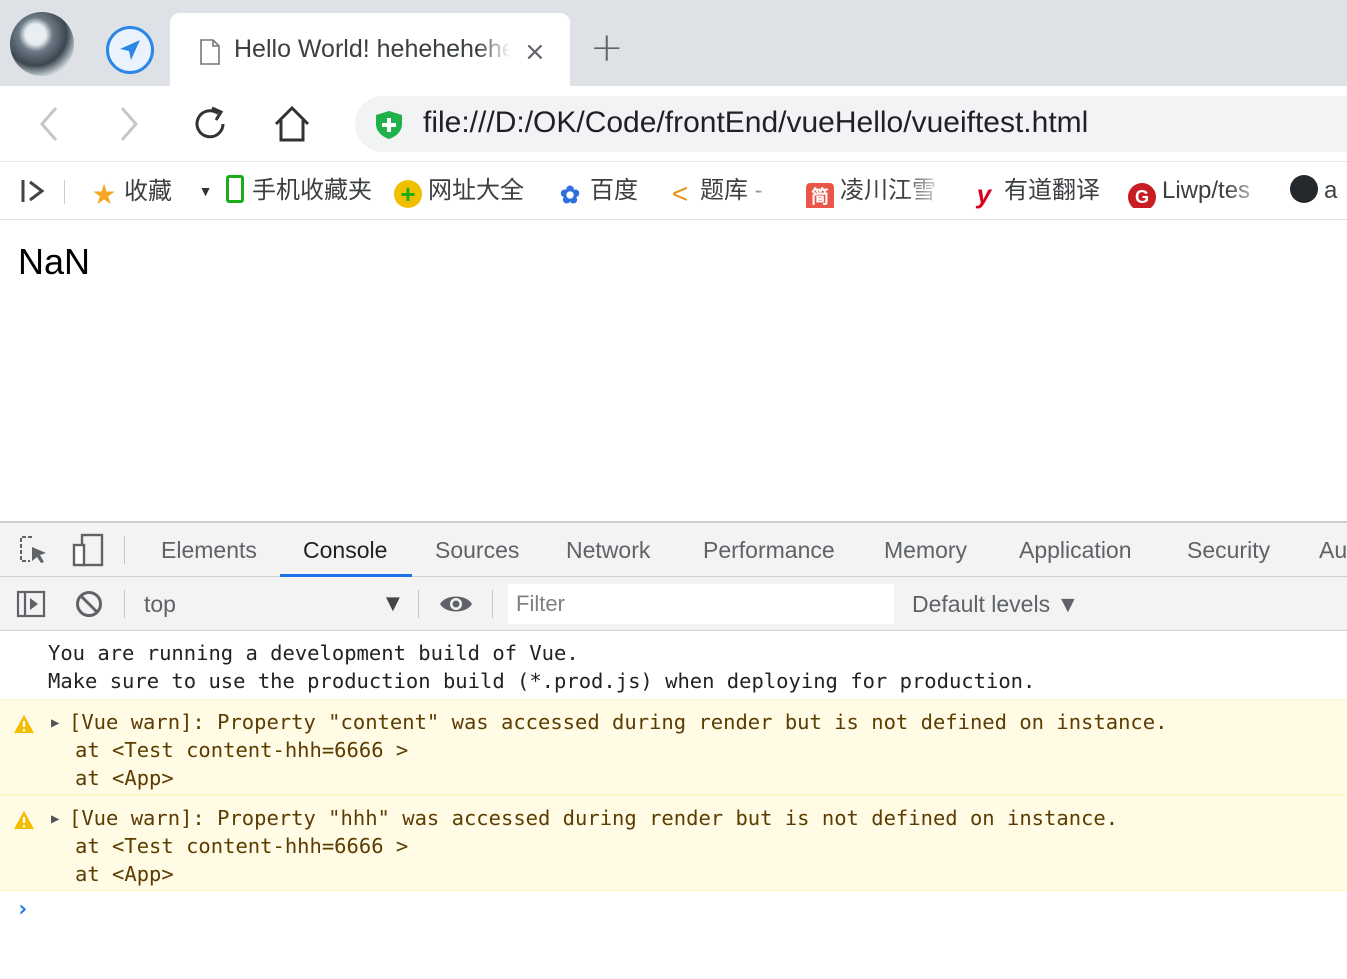 The width and height of the screenshot is (1347, 979). What do you see at coordinates (1142, 197) in the screenshot?
I see `gitee-icon: G` at bounding box center [1142, 197].